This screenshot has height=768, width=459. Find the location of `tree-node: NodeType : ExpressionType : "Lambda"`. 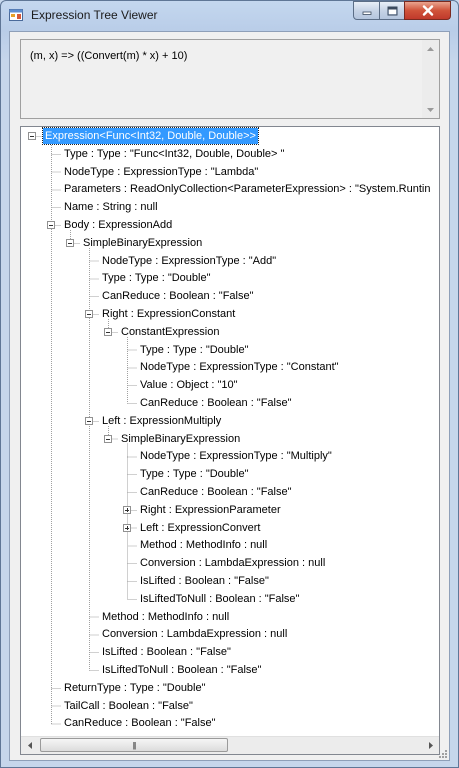

tree-node: NodeType : ExpressionType : "Lambda" is located at coordinates (161, 172).